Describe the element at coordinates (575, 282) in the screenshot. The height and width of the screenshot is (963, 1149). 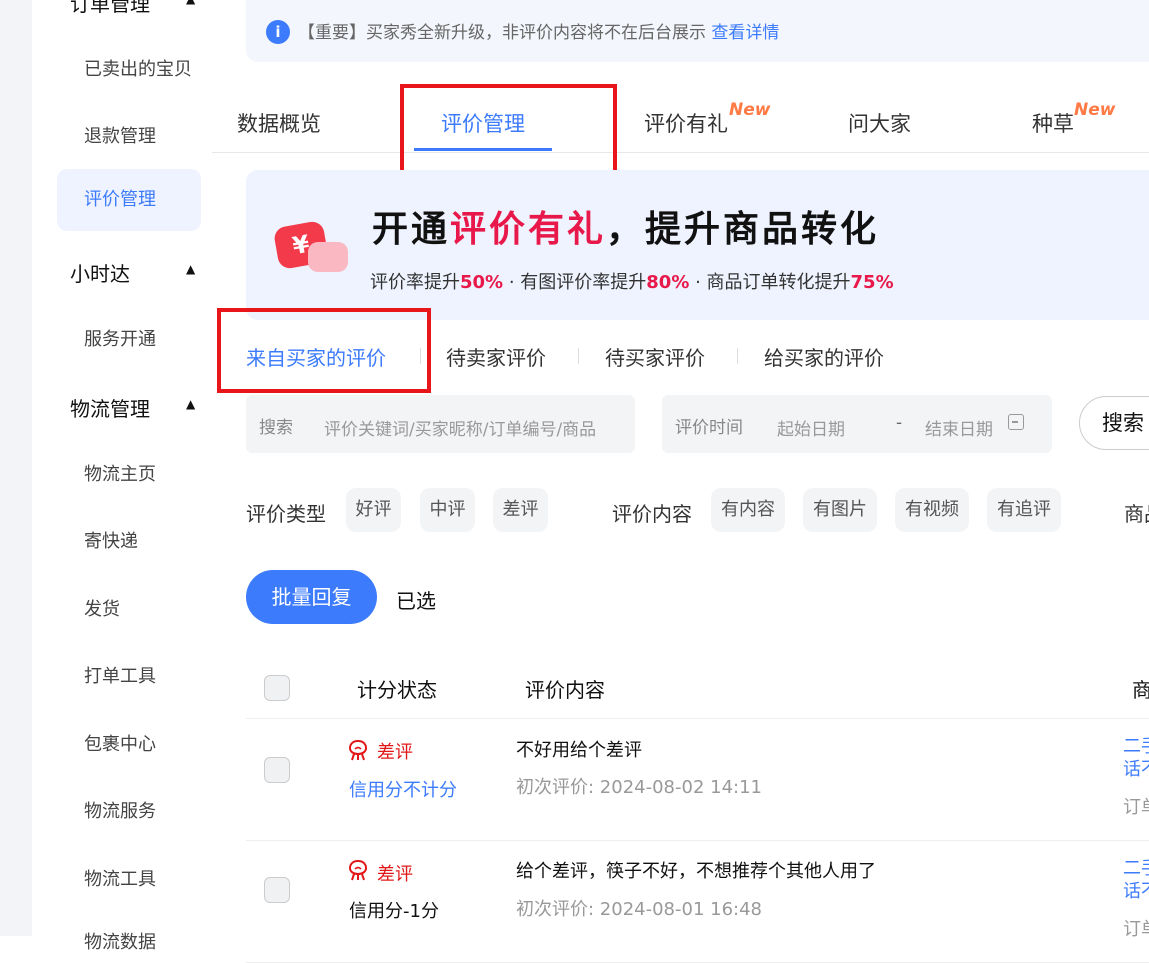
I see `banner-metric-label: · 有图评价率提升` at that location.